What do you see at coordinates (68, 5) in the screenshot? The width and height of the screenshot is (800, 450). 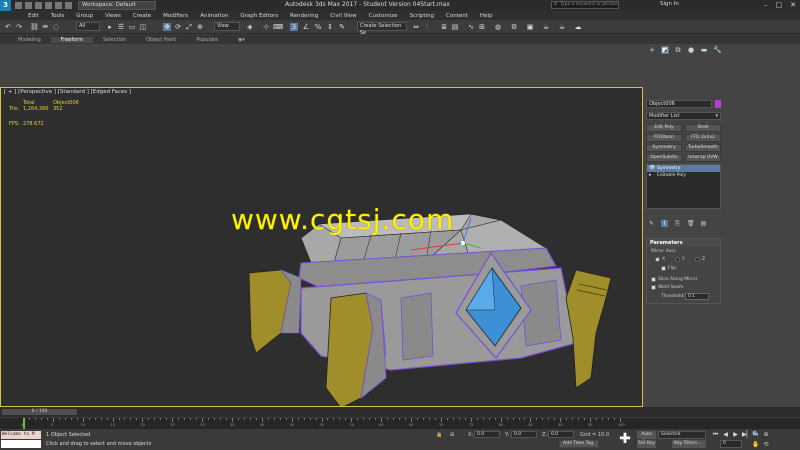 I see `project-folder-icon` at bounding box center [68, 5].